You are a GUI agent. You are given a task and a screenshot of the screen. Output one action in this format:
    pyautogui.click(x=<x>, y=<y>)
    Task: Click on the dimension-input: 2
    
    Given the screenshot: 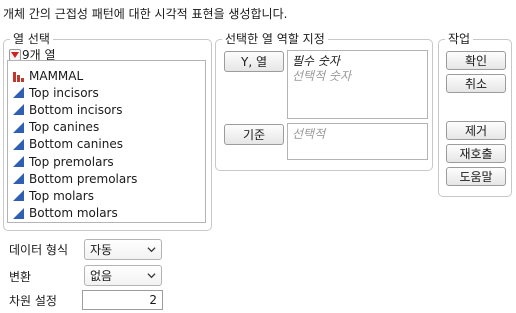 What is the action you would take?
    pyautogui.click(x=122, y=300)
    